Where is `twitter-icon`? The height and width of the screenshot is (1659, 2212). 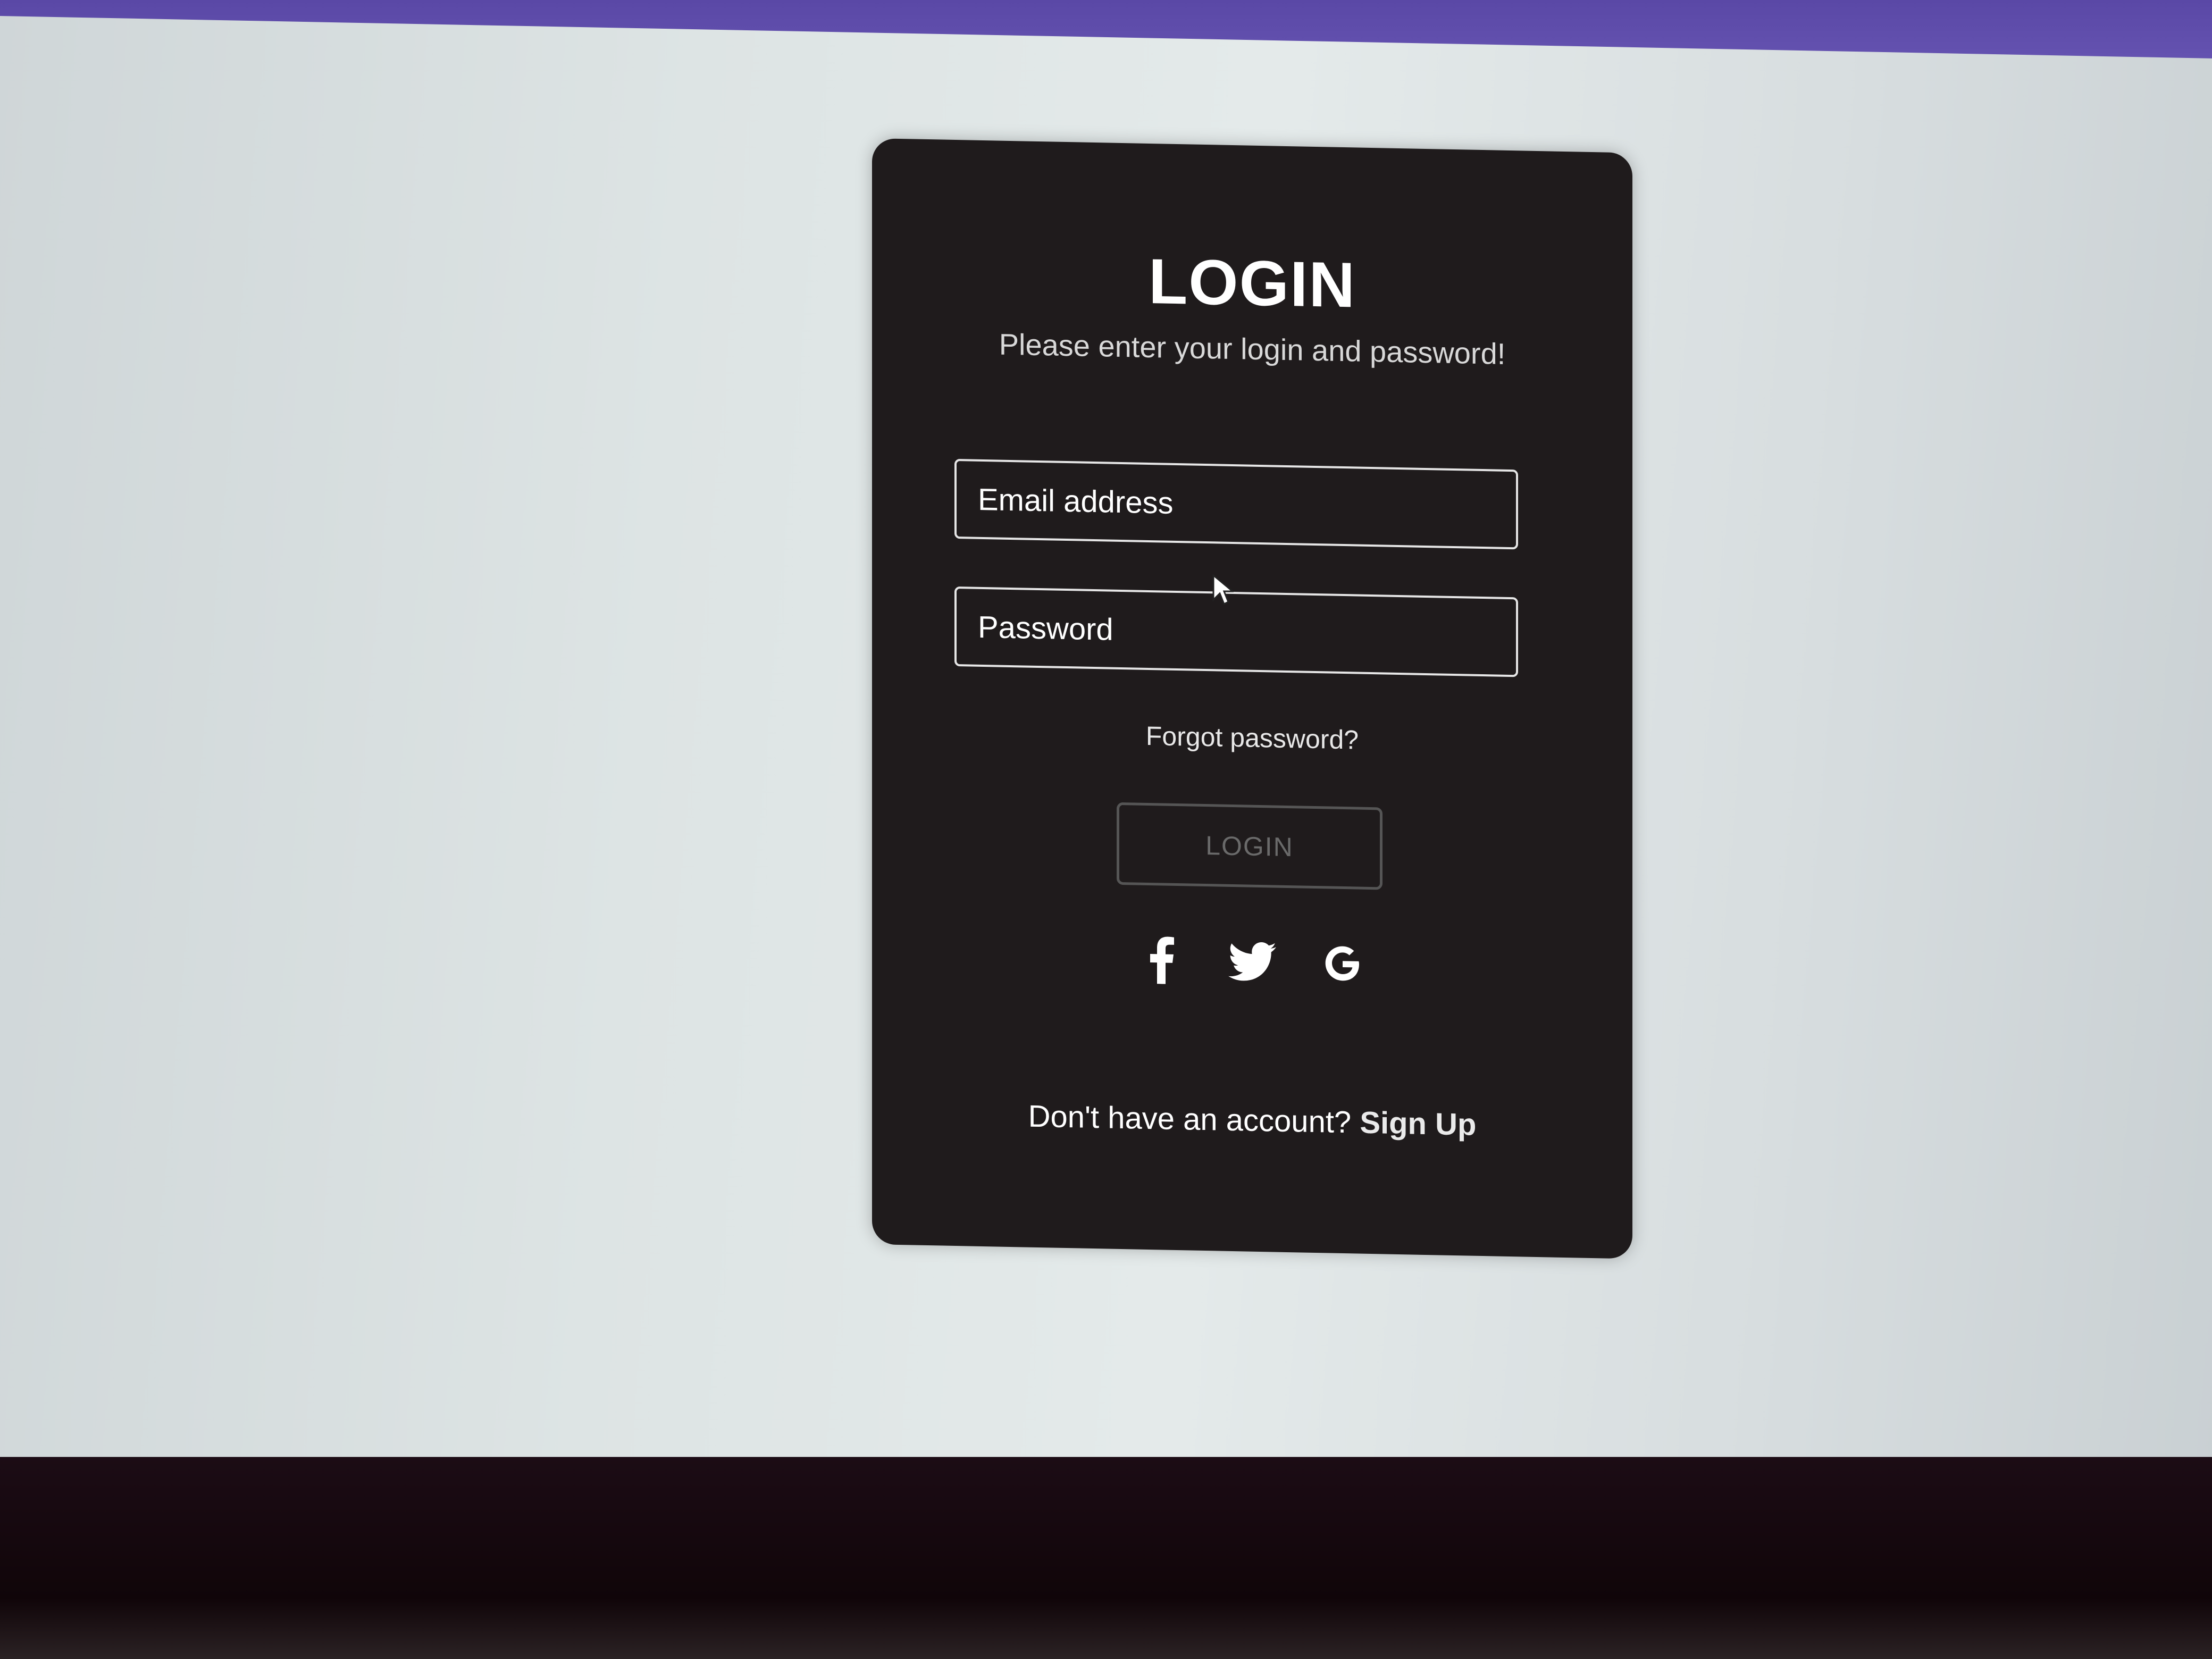 twitter-icon is located at coordinates (1252, 962).